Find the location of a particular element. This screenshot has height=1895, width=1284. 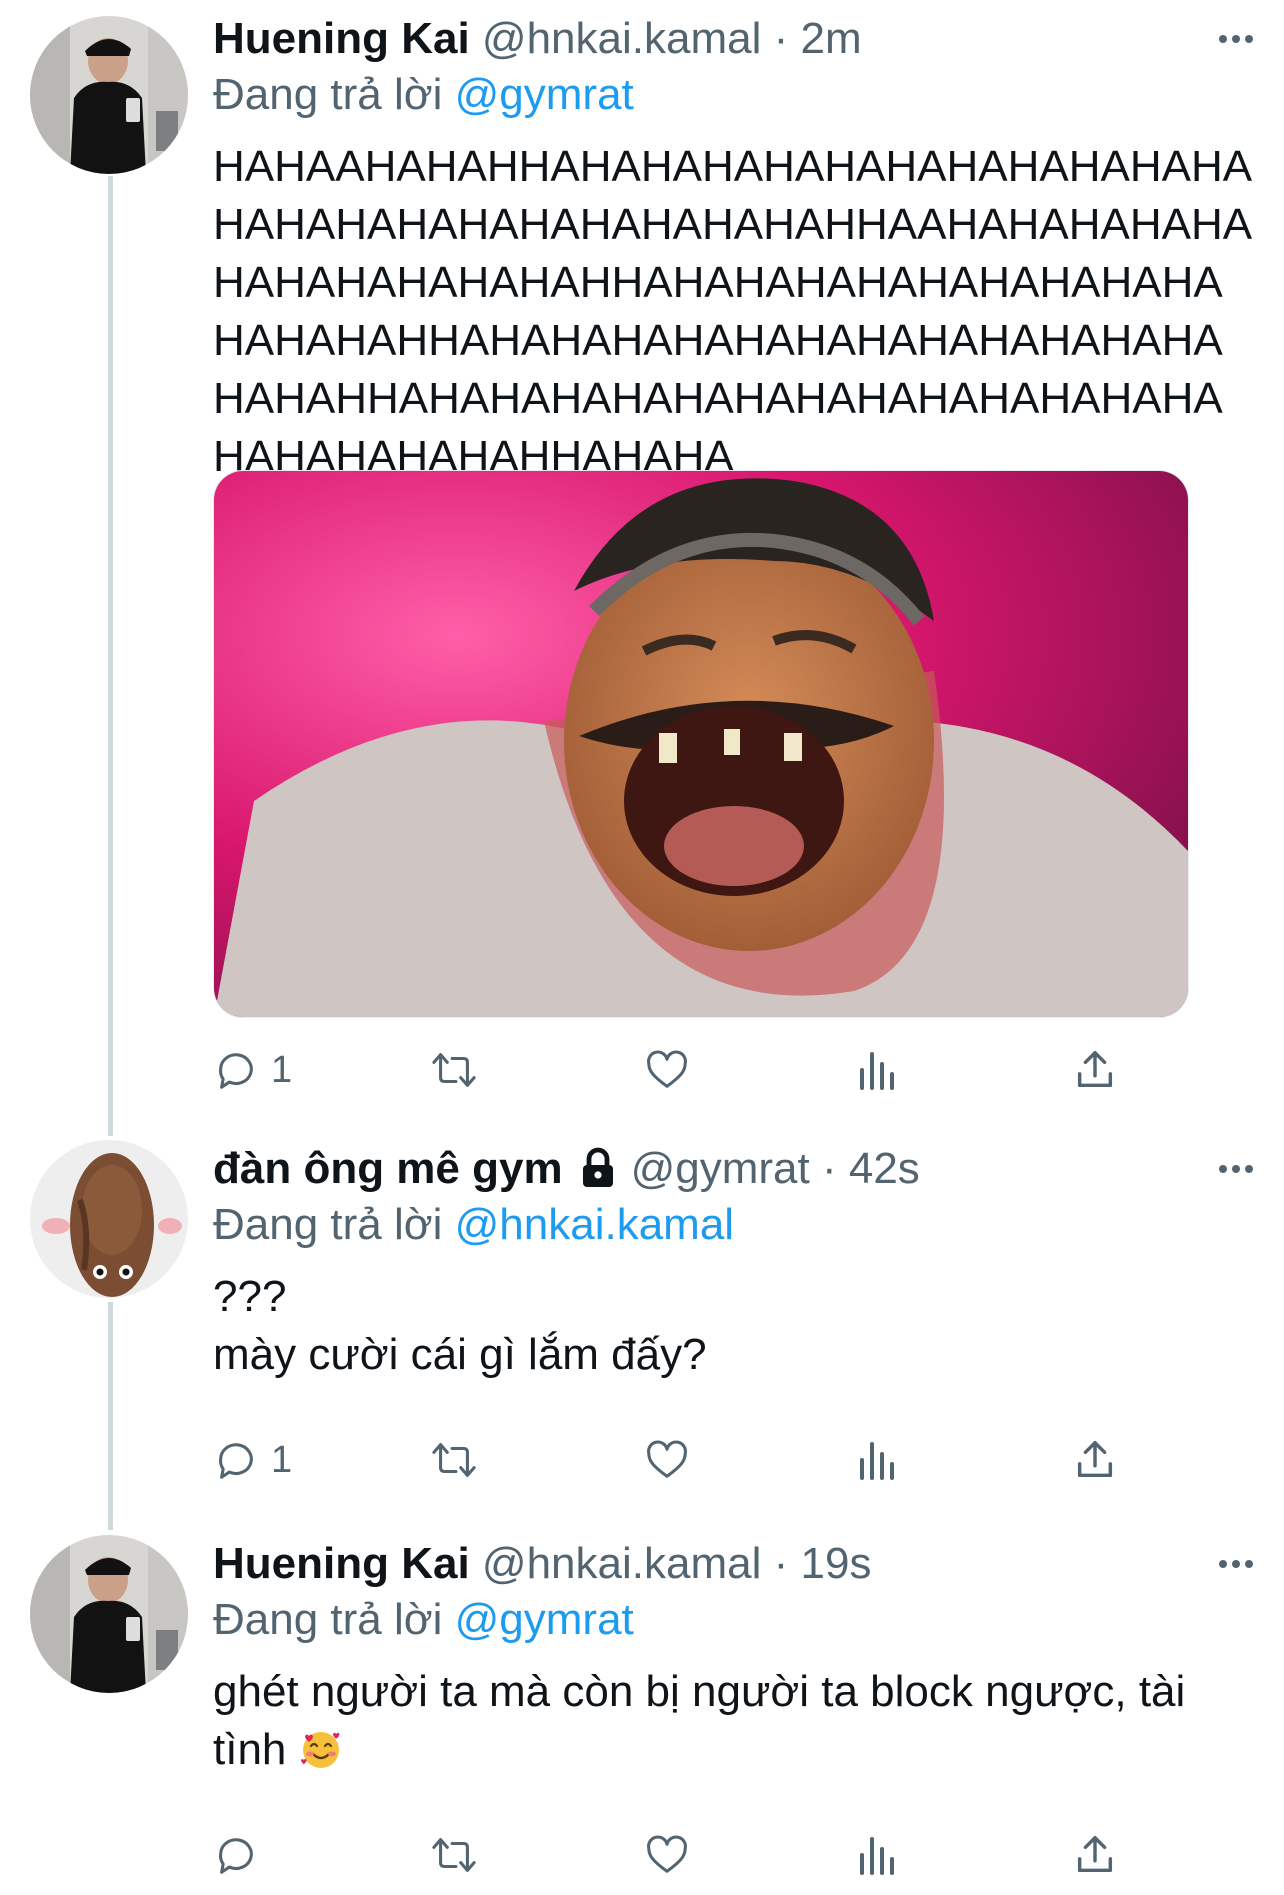

replying-to-line: Đang trả lời @hnkai.kamal is located at coordinates (733, 1225).